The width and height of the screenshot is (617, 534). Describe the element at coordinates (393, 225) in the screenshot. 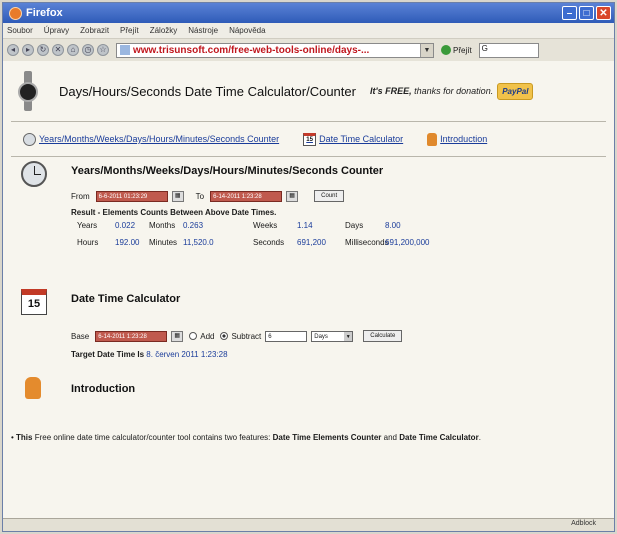

I see `days-value: 8.00` at that location.